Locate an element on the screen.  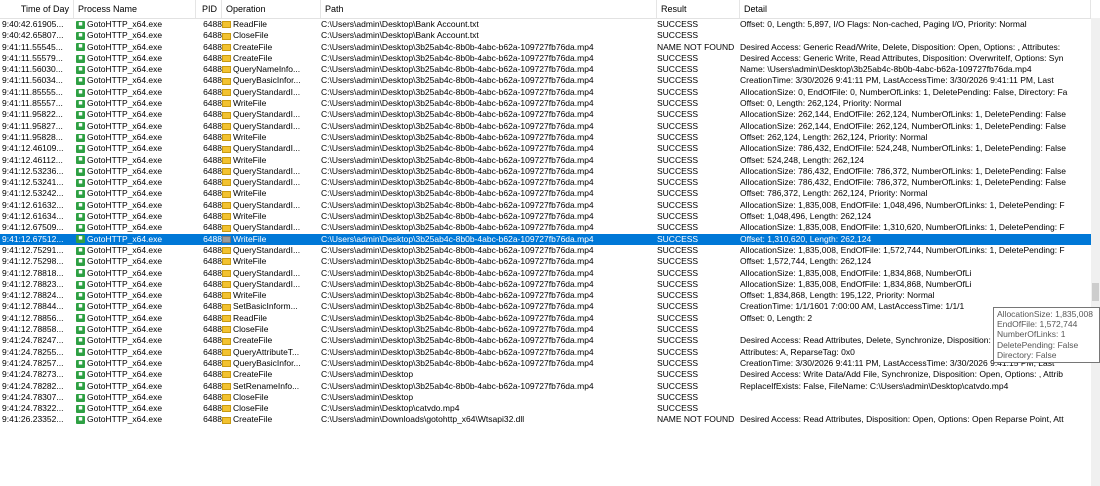
col-path: Path is located at coordinates (489, 9).